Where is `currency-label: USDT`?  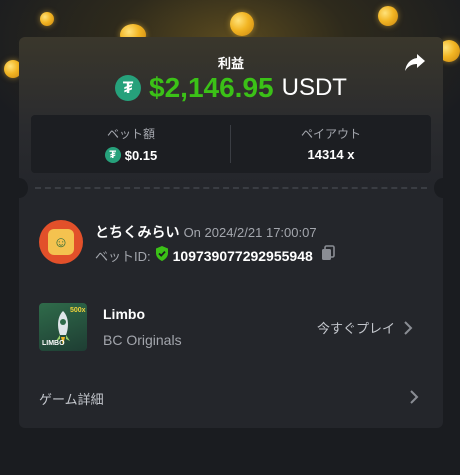
currency-label: USDT is located at coordinates (314, 87).